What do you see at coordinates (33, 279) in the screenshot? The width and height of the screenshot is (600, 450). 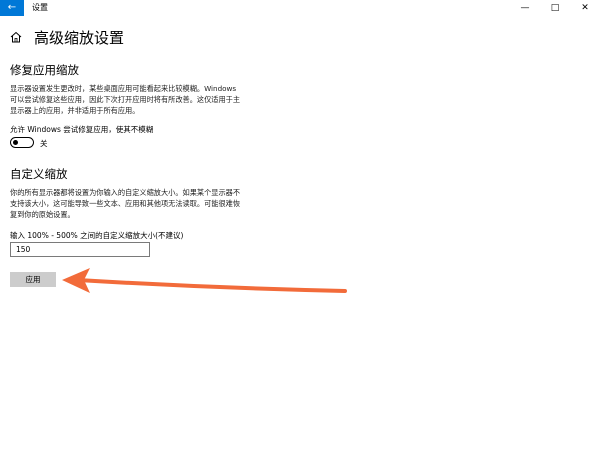 I see `apply-button: 应用` at bounding box center [33, 279].